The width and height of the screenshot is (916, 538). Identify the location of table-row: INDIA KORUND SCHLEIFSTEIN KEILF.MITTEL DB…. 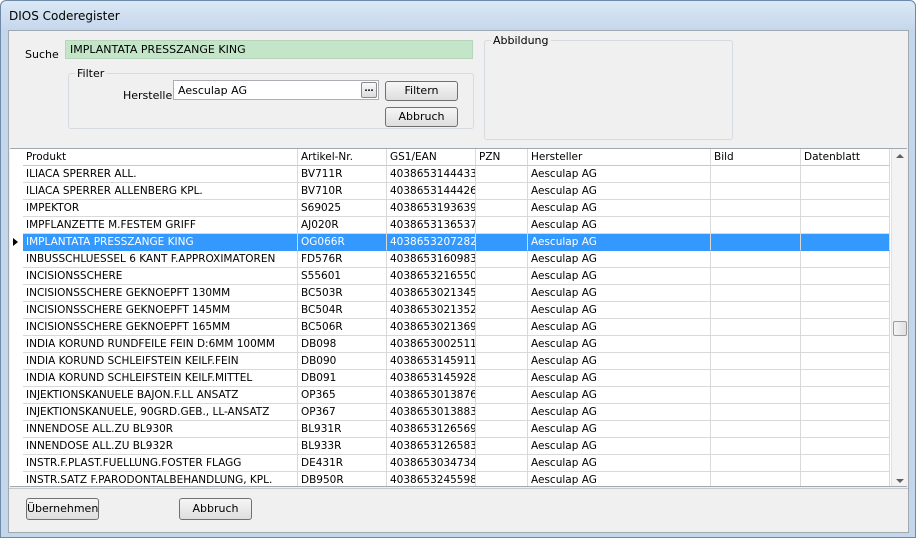
(450, 378).